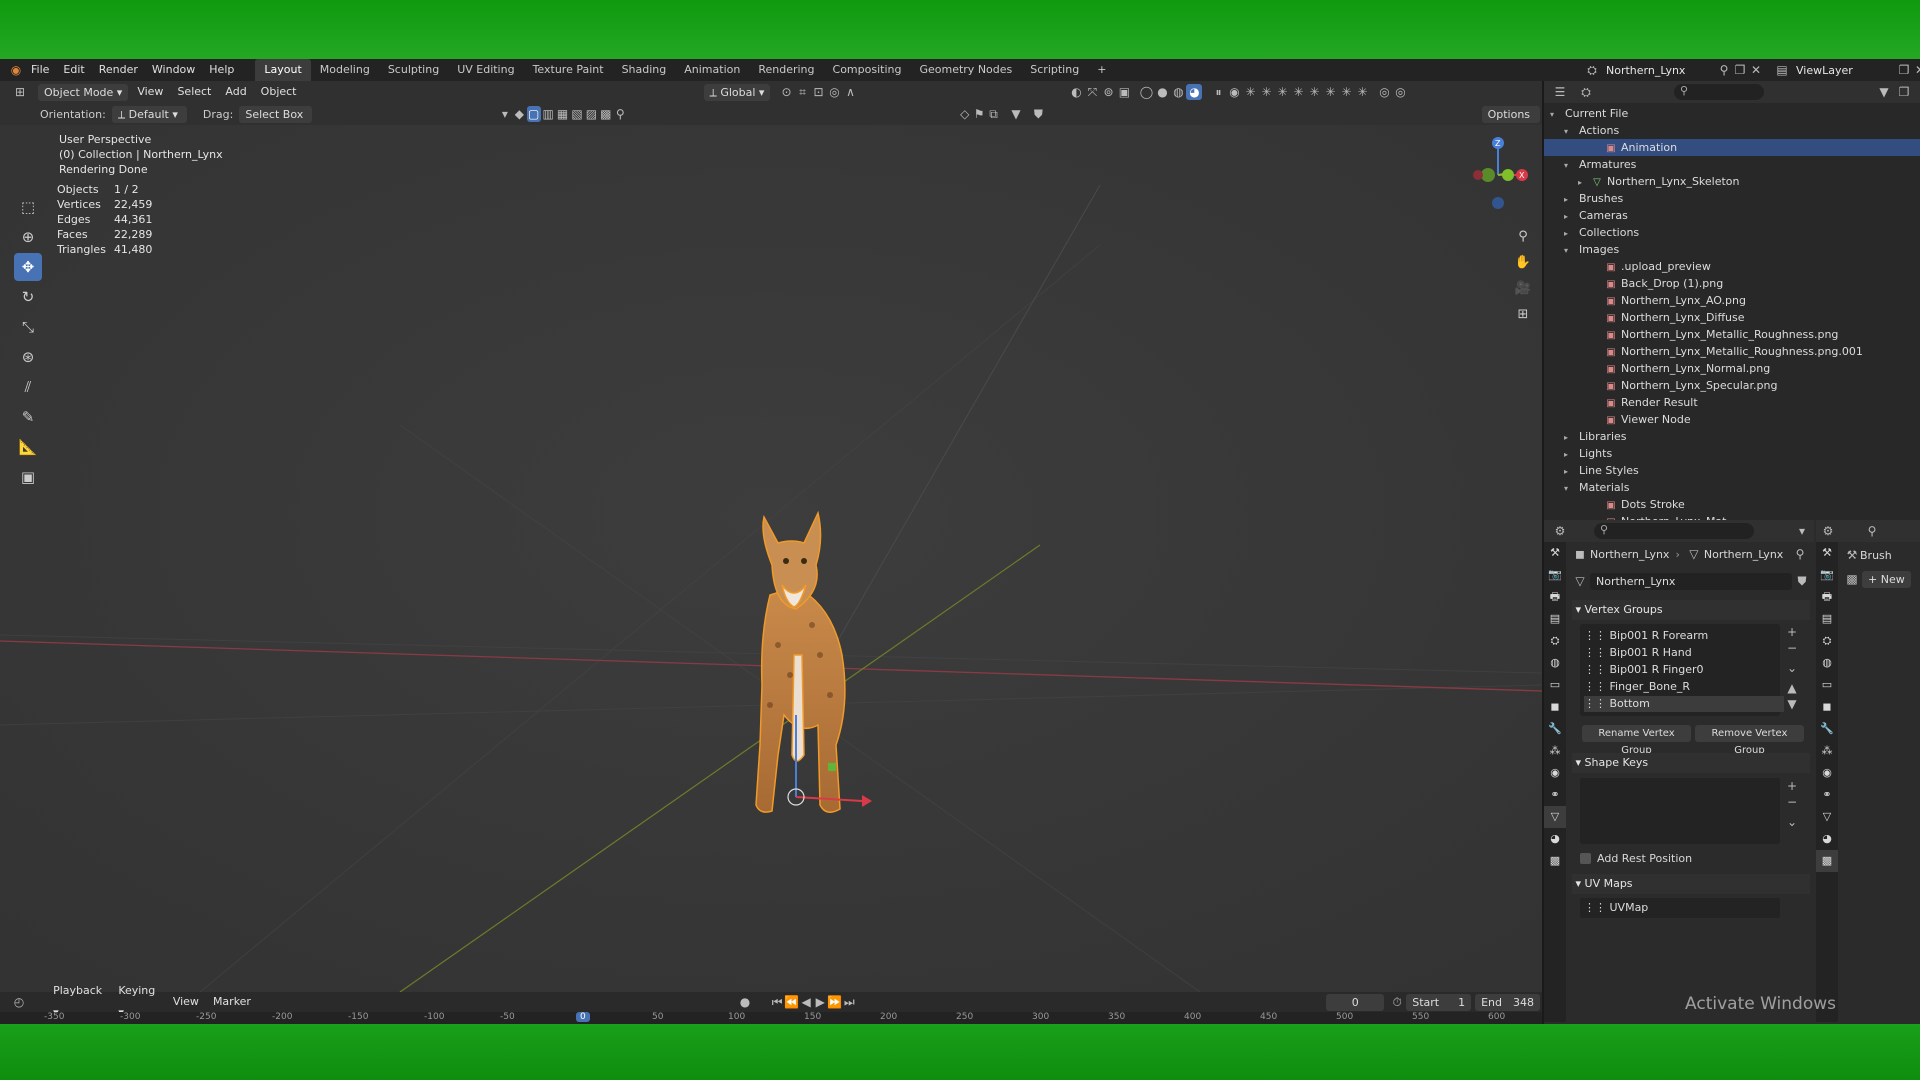  Describe the element at coordinates (194, 92) in the screenshot. I see `menu-select: Select` at that location.